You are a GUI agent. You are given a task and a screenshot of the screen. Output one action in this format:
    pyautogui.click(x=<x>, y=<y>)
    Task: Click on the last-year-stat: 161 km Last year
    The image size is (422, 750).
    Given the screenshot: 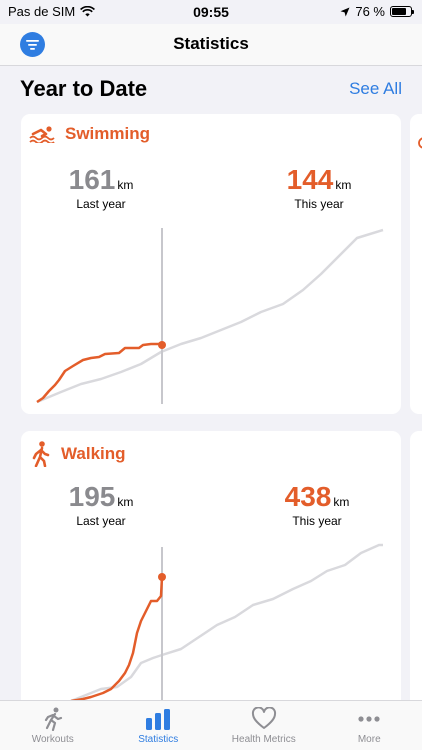 What is the action you would take?
    pyautogui.click(x=101, y=187)
    